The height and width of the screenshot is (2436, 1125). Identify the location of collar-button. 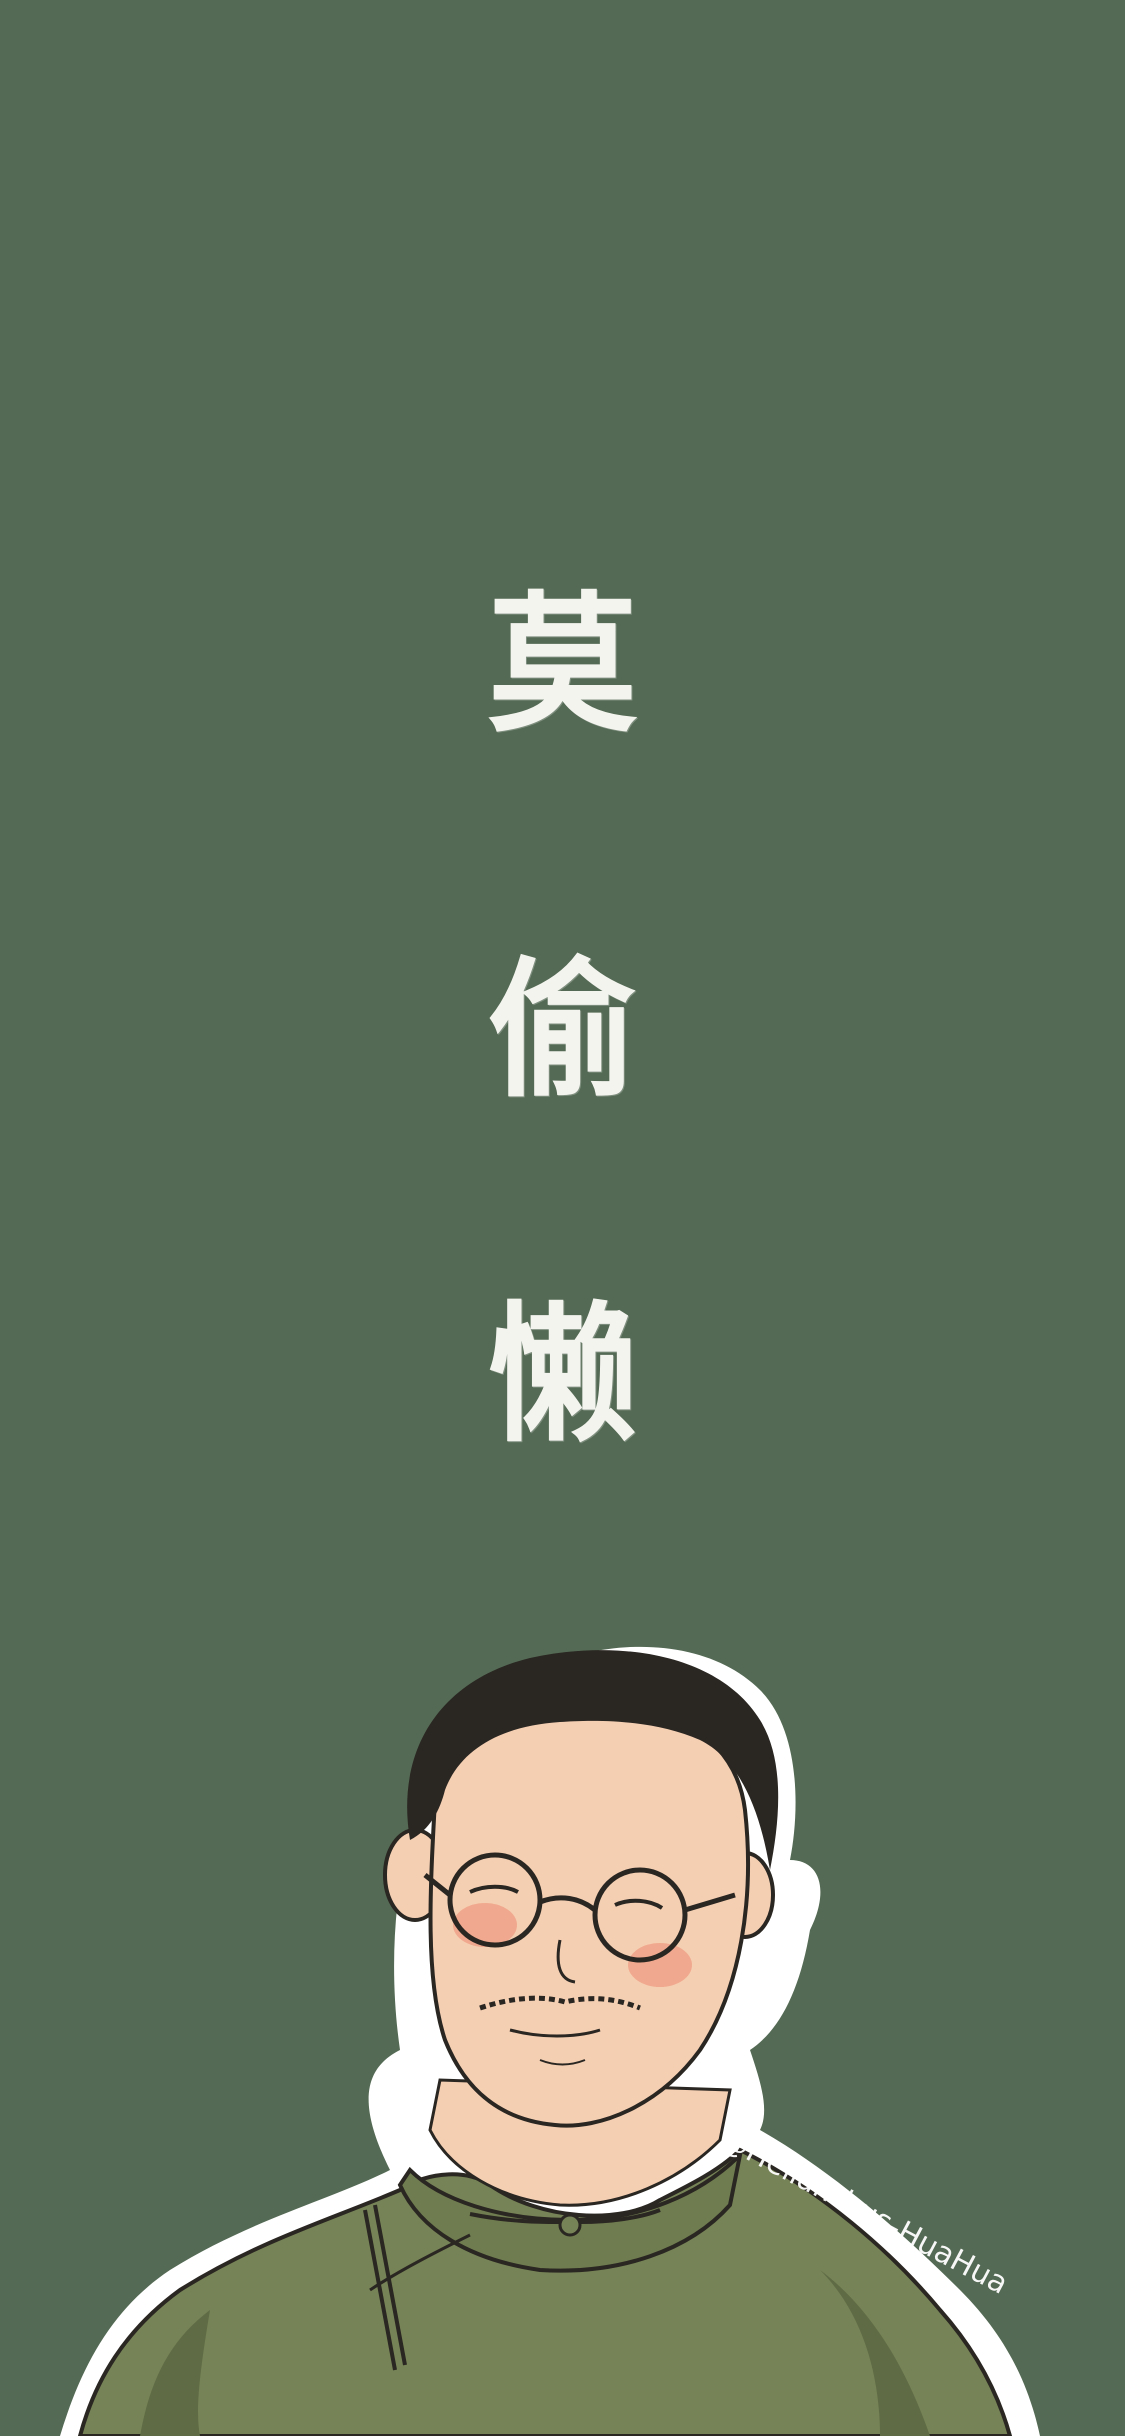
(570, 2225).